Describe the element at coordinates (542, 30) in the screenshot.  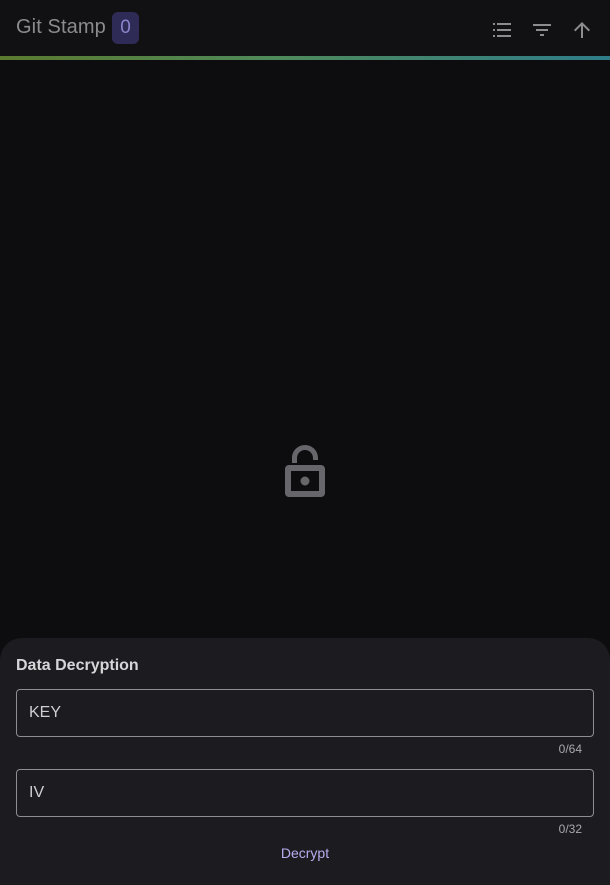
I see `filter-icon` at that location.